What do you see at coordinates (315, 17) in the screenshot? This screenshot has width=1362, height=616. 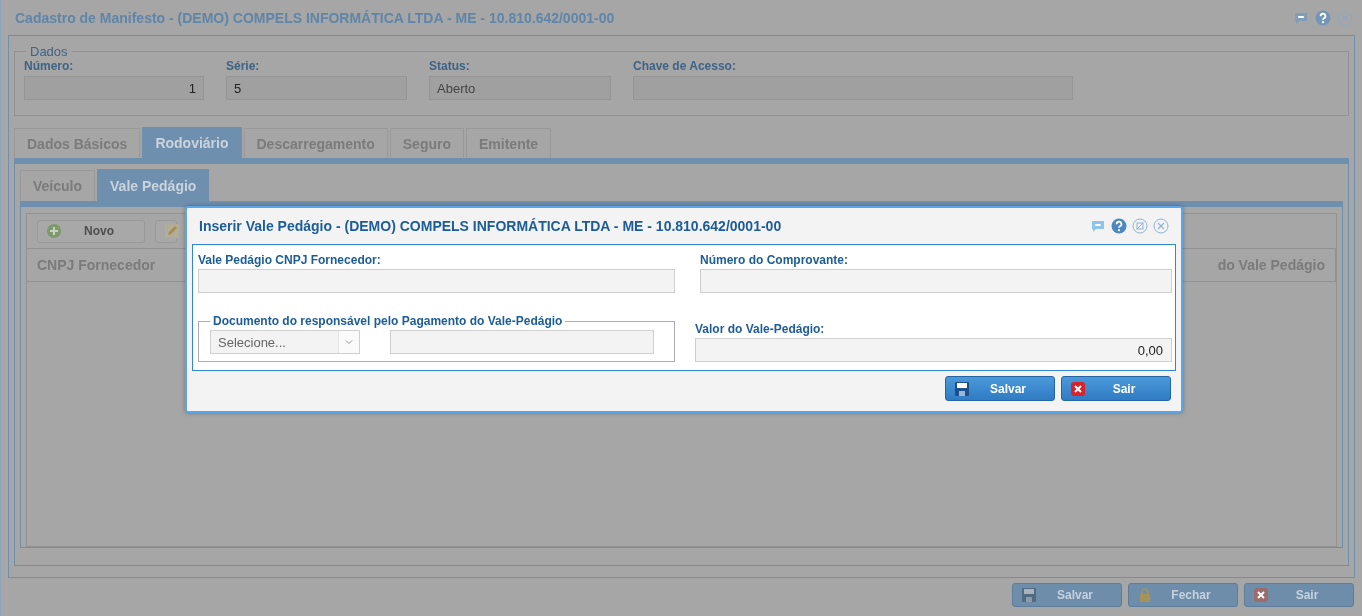 I see `window-title: Cadastro de Manifesto - (DEMO) COMPELS INFORMÁTICA LTDA - ME - 10.810.642/0001-00` at bounding box center [315, 17].